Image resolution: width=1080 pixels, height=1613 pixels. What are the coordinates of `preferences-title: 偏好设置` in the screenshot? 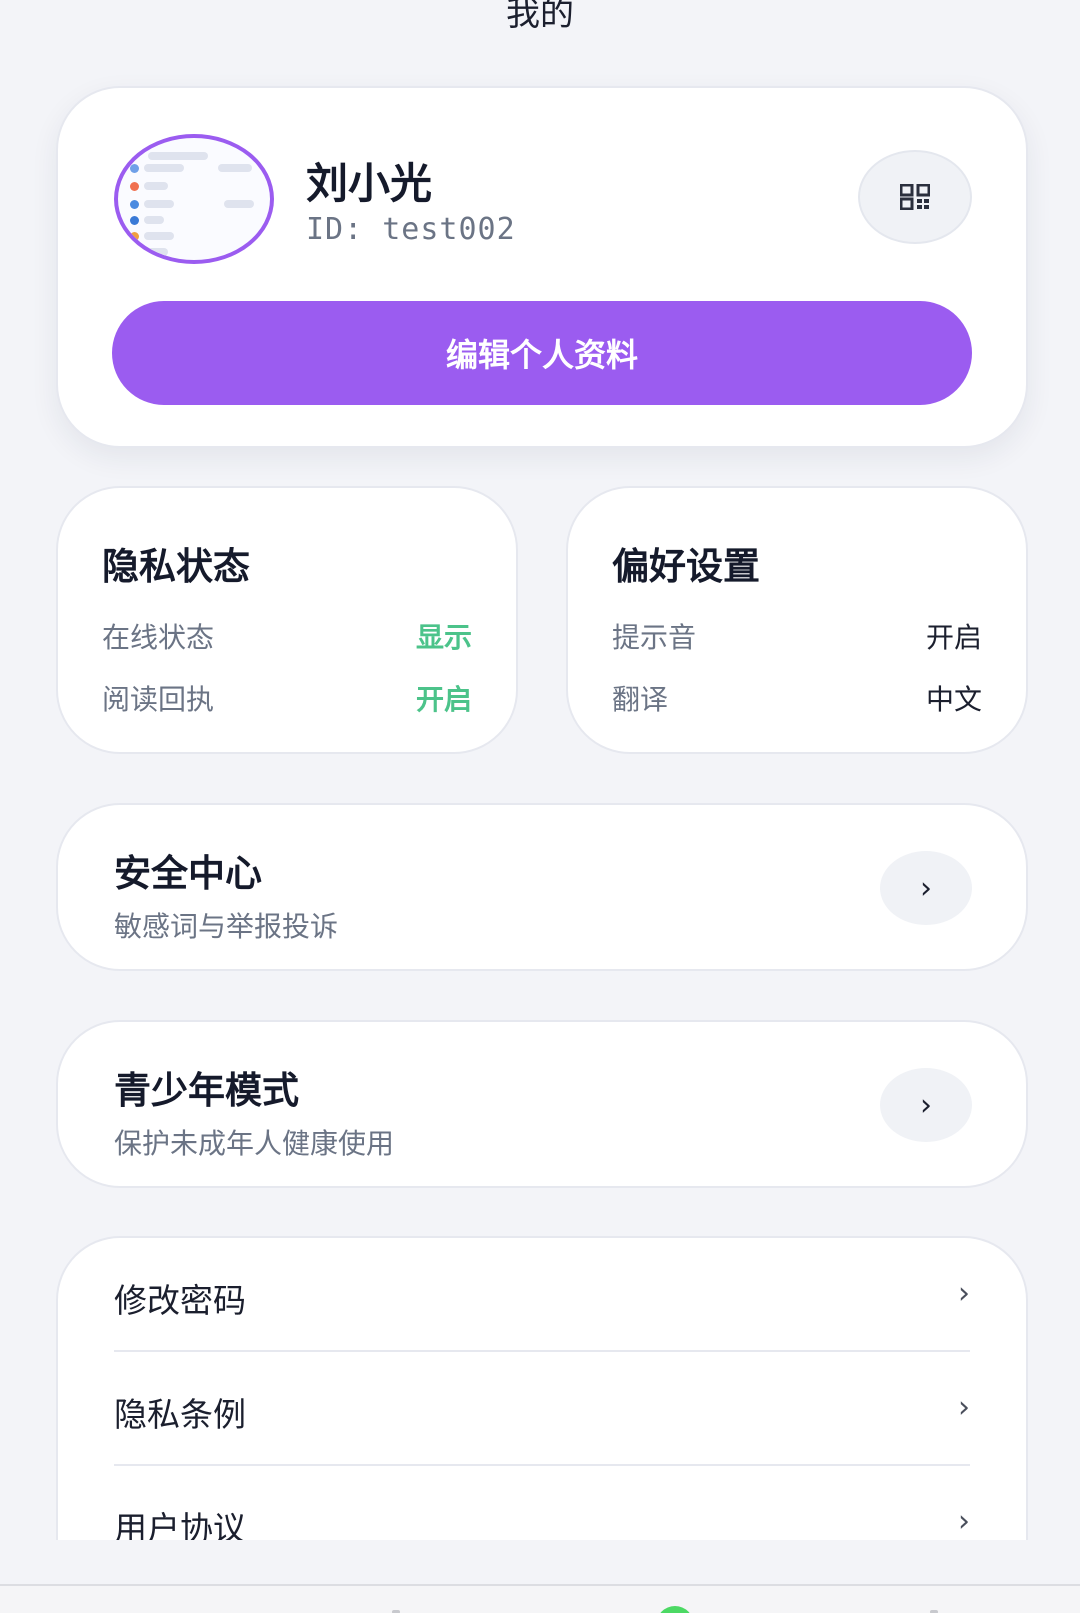 It's located at (686, 566).